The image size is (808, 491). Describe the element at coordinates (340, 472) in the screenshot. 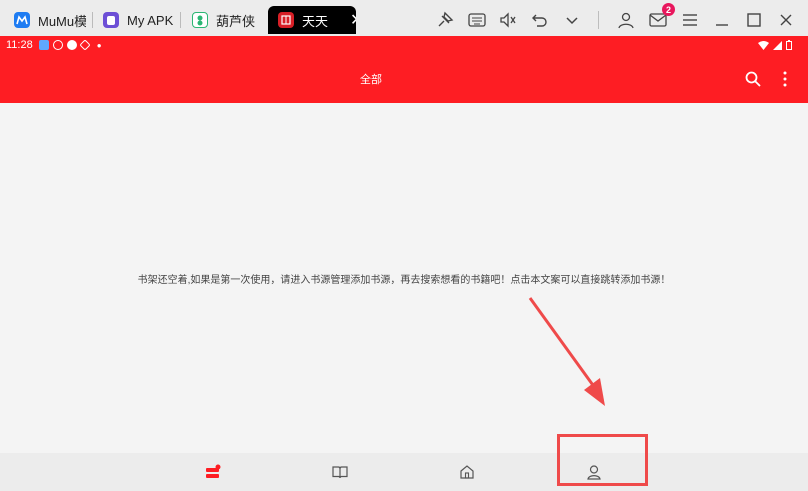

I see `book-open-icon` at that location.